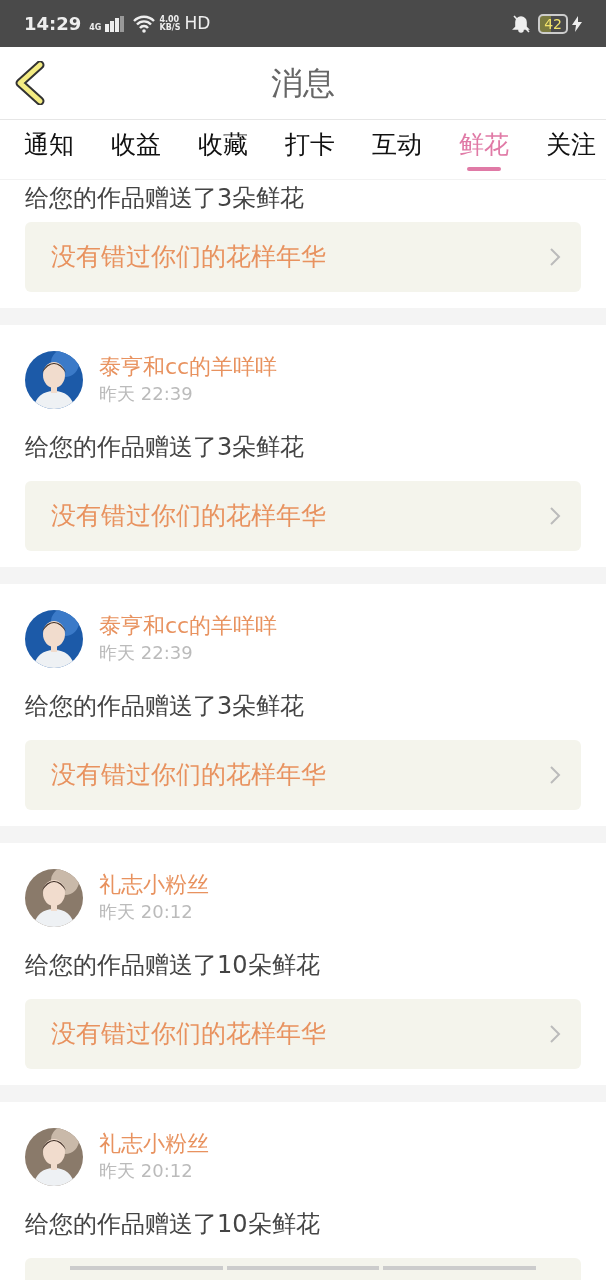 The image size is (606, 1280). Describe the element at coordinates (49, 149) in the screenshot. I see `tab: 通知` at that location.